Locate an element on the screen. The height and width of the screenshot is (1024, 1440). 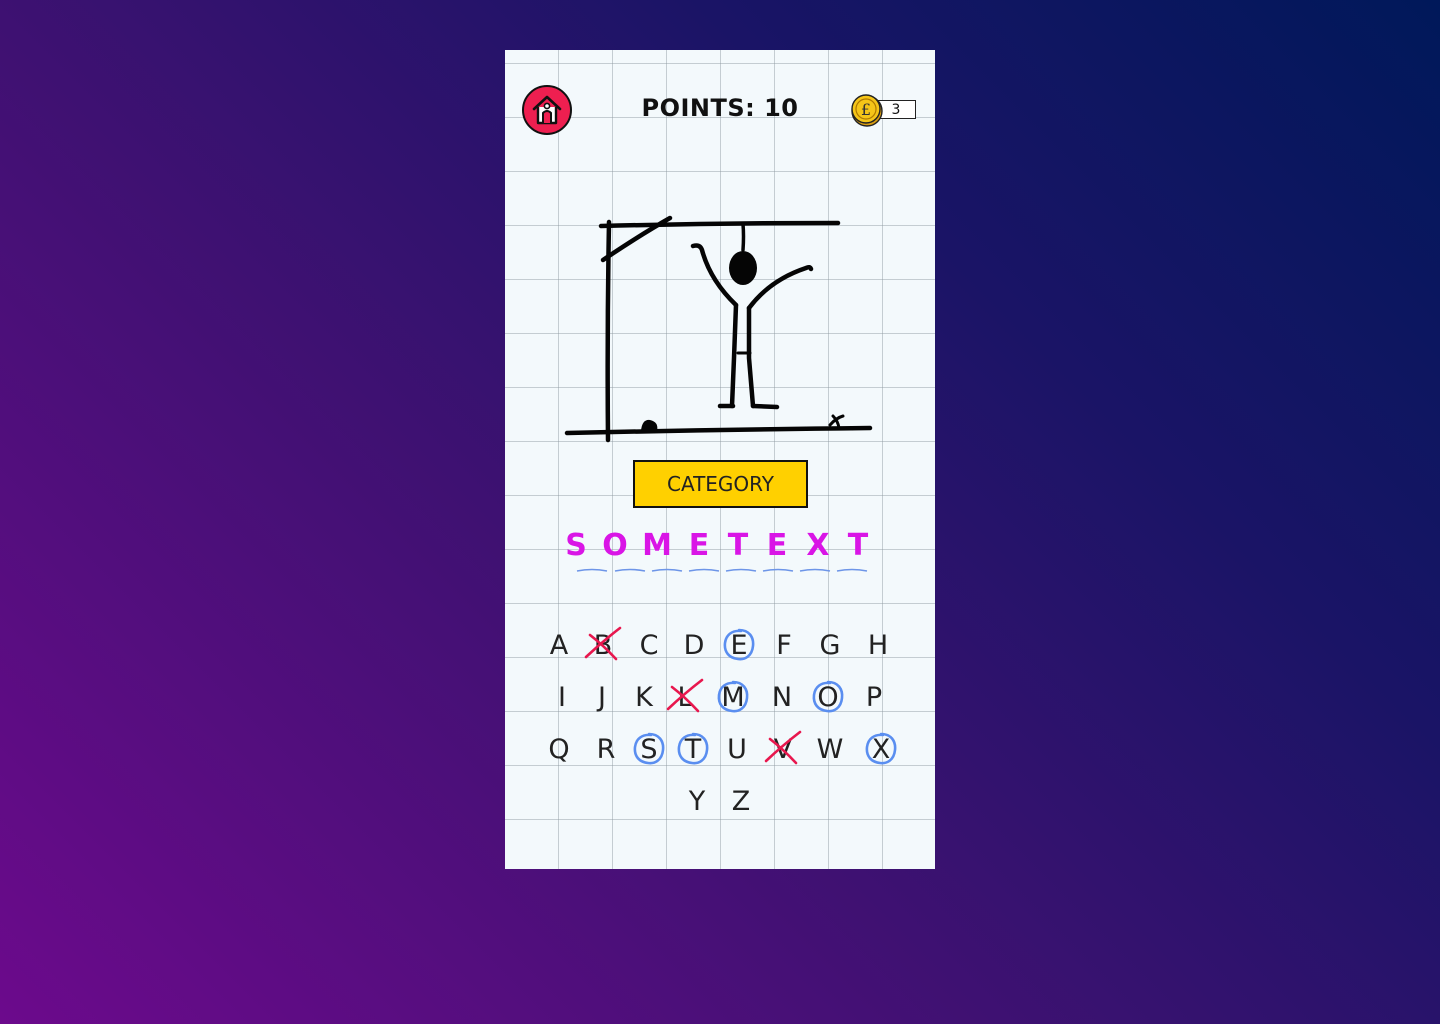
key-f: F is located at coordinates (784, 645).